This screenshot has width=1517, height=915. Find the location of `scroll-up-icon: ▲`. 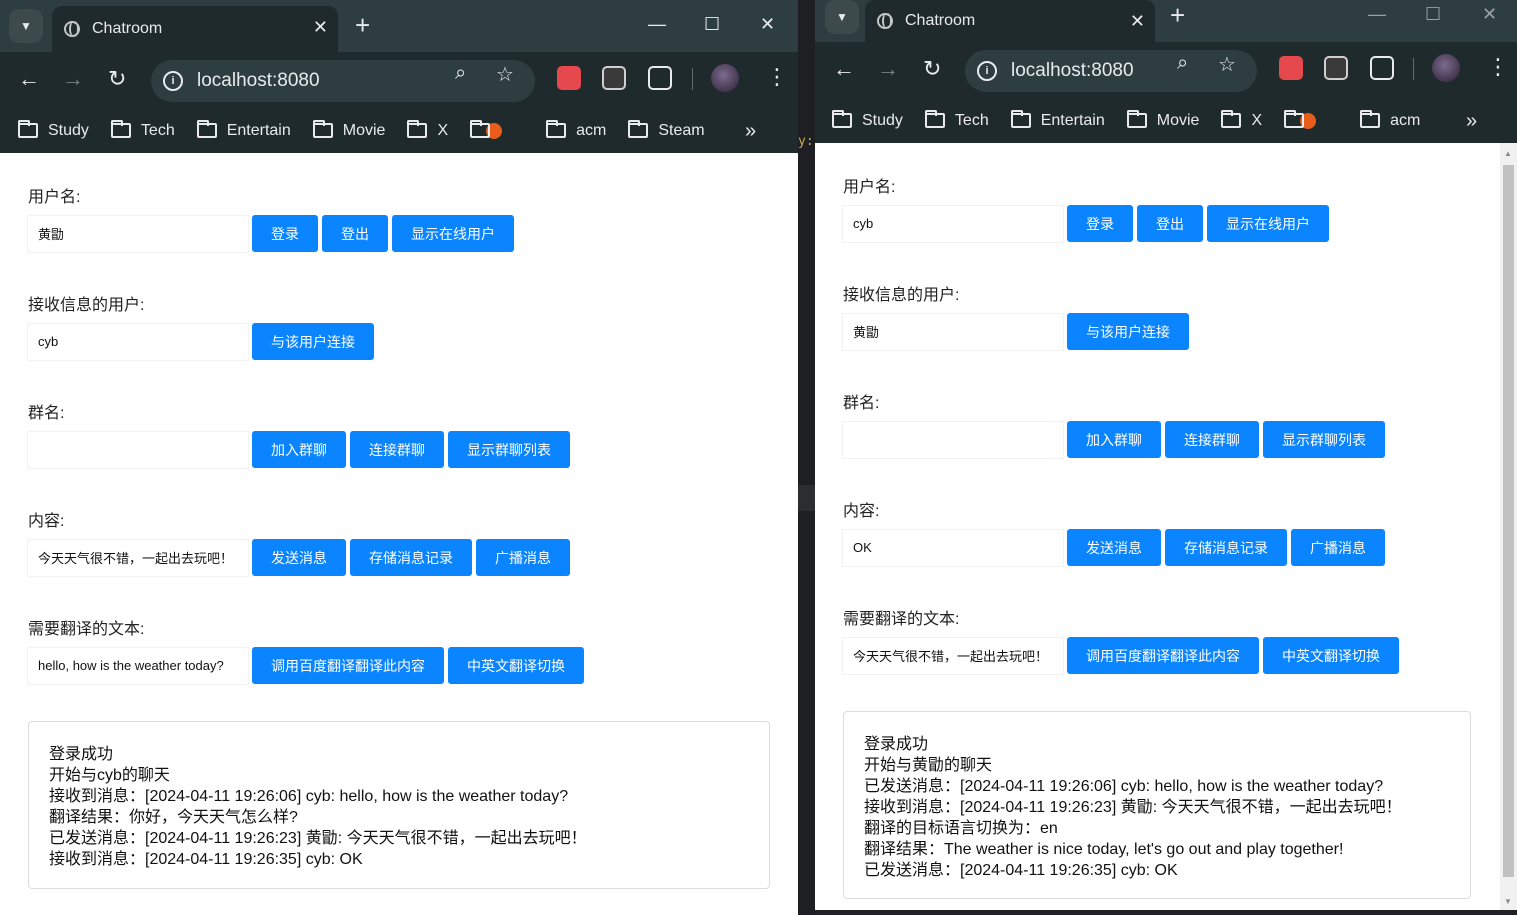

scroll-up-icon: ▲ is located at coordinates (1508, 153).